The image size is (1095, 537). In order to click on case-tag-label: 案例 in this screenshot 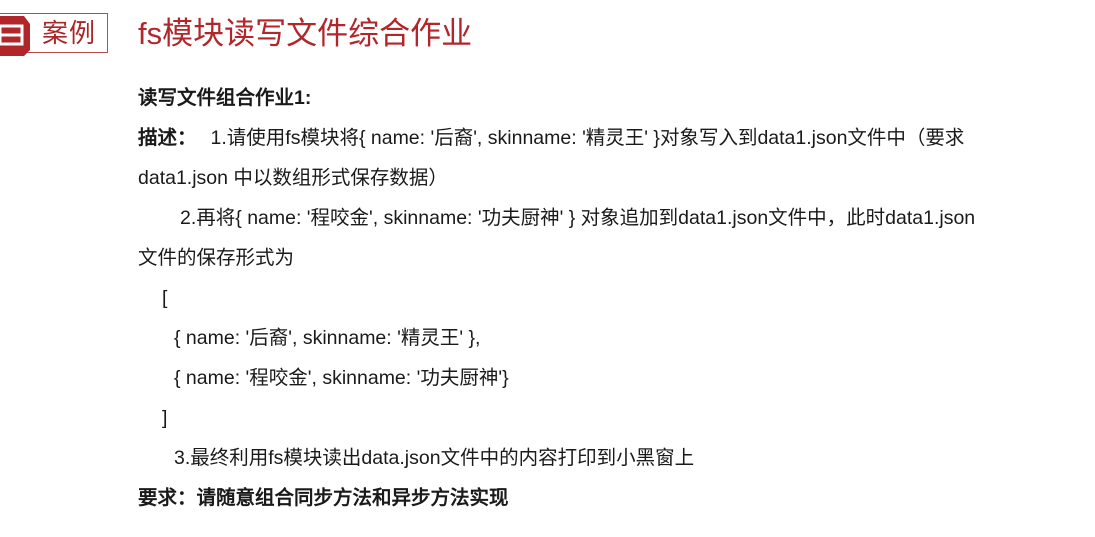, I will do `click(69, 33)`.